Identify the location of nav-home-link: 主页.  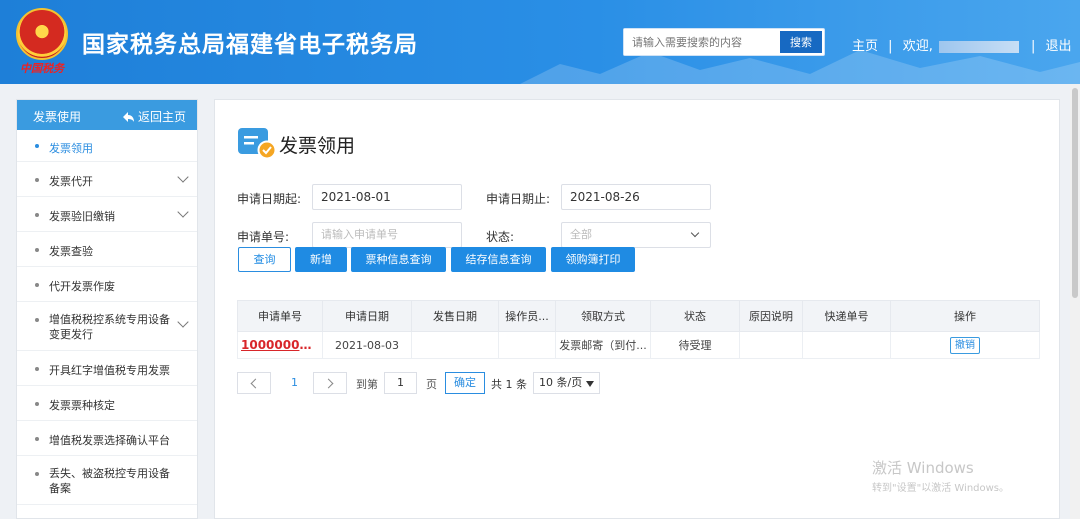
(865, 46).